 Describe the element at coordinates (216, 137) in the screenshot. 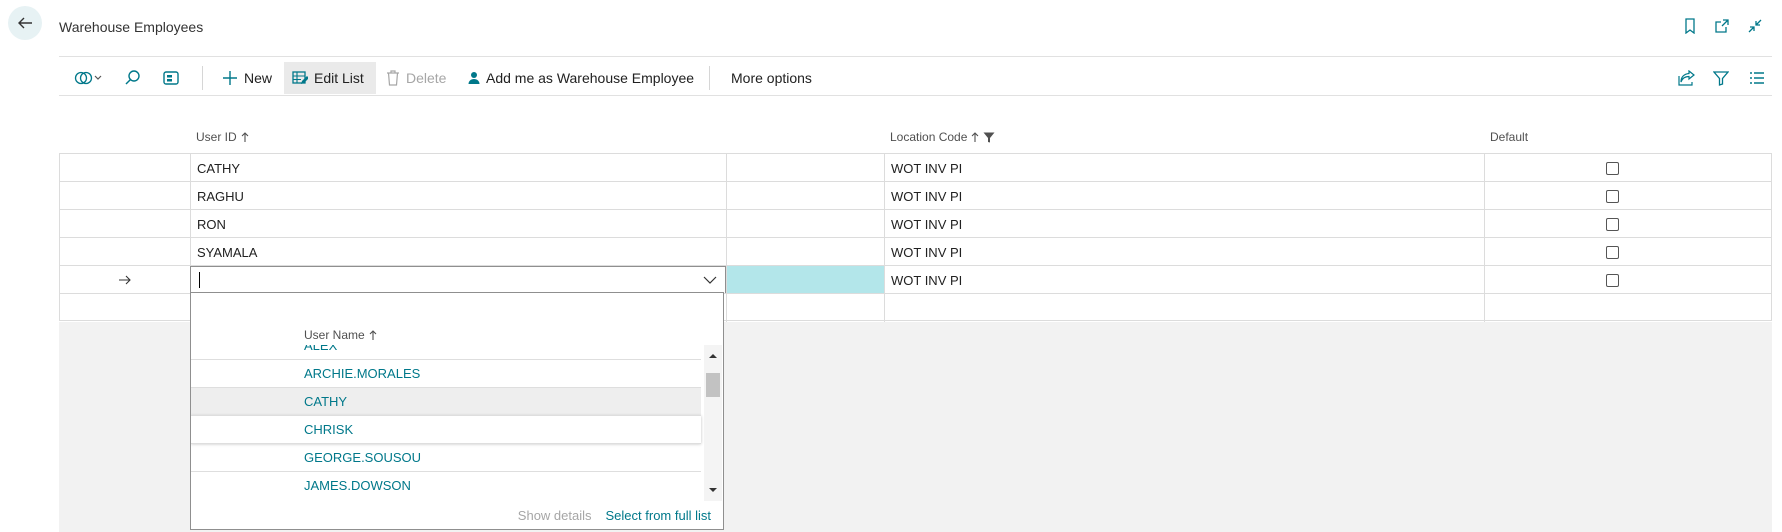

I see `user-id-header-label: User ID` at that location.